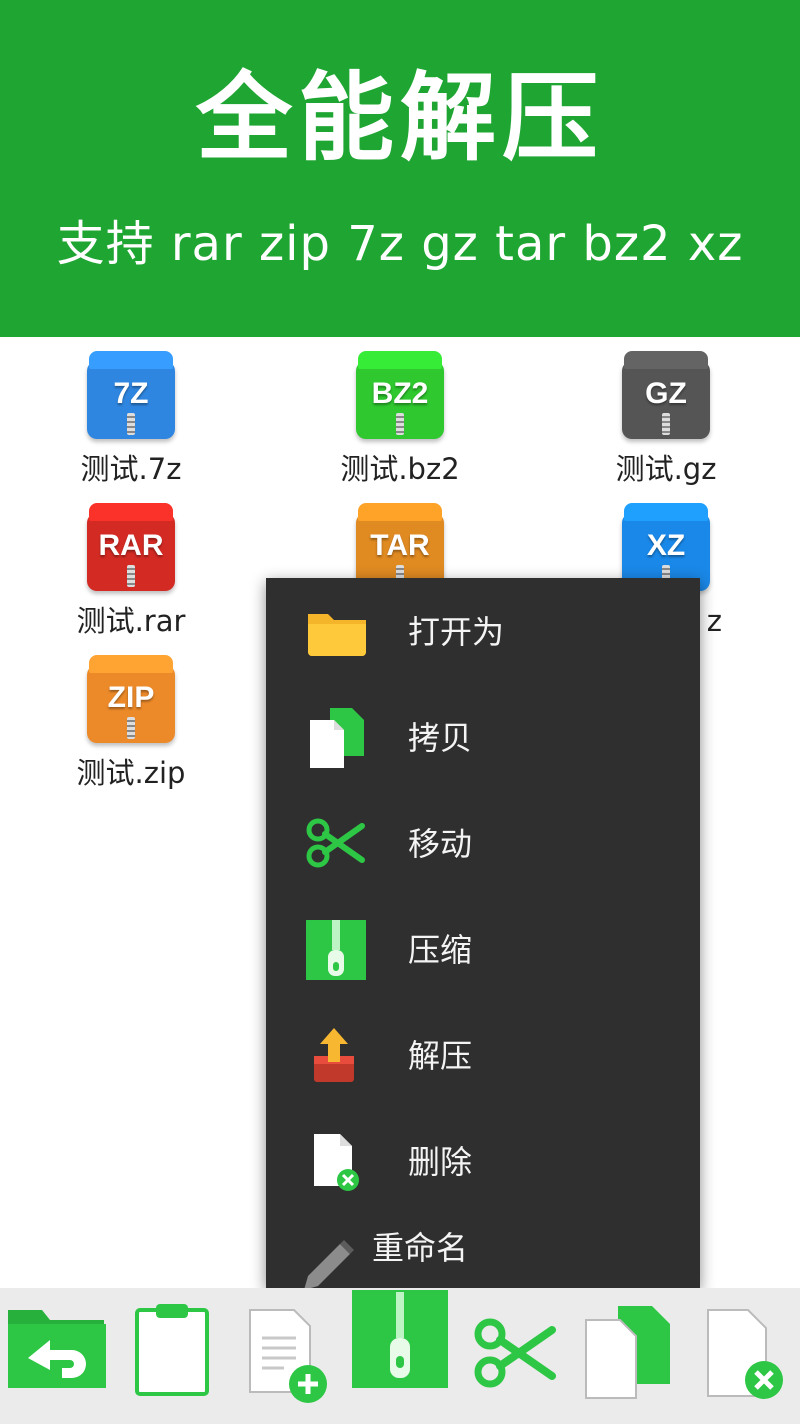  Describe the element at coordinates (337, 632) in the screenshot. I see `folder-icon` at that location.